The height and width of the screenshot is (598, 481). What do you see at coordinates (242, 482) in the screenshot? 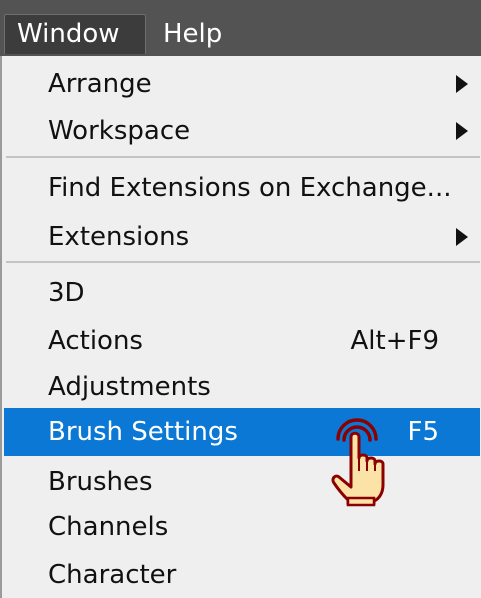
I see `menu-item-brushes: Brushes` at bounding box center [242, 482].